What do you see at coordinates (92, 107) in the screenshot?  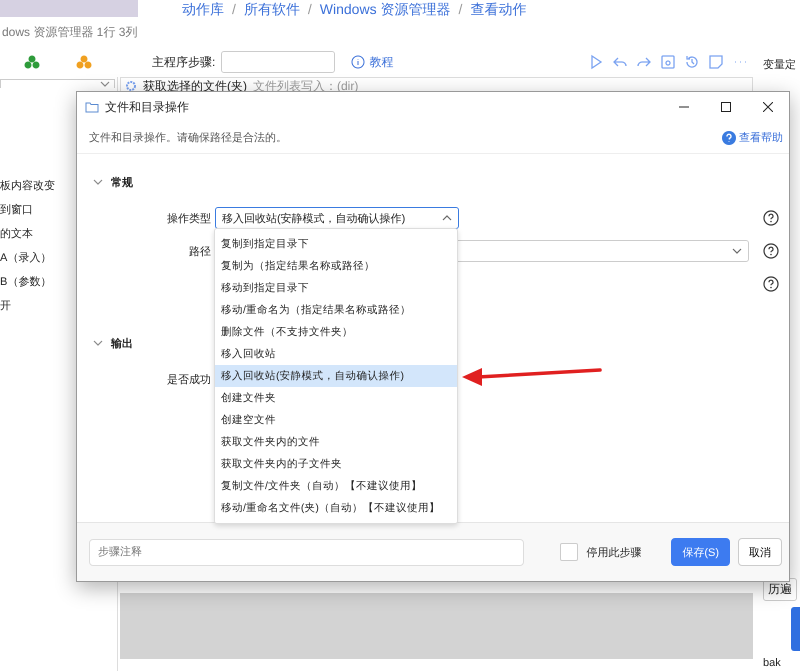 I see `folder-icon` at bounding box center [92, 107].